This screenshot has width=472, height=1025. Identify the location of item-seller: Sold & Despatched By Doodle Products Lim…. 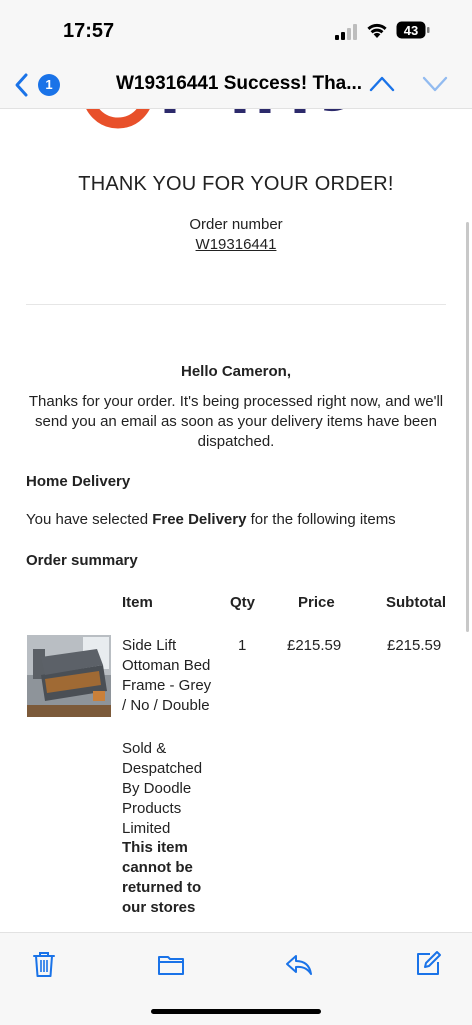
(162, 788).